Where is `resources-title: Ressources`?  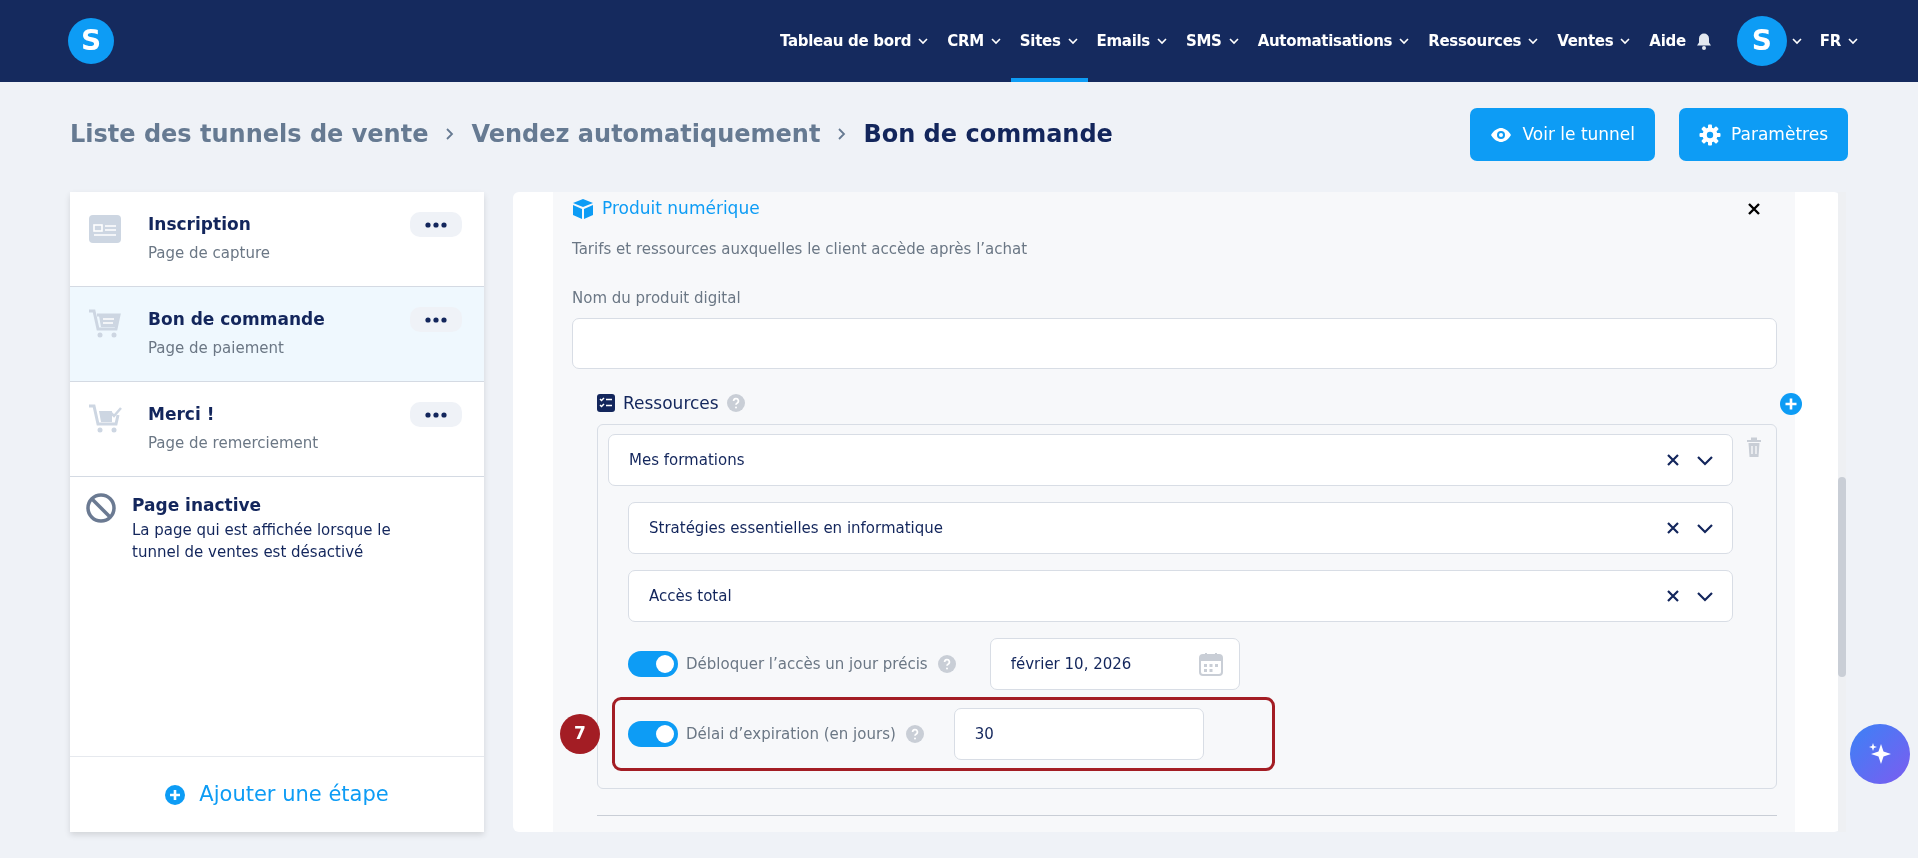 resources-title: Ressources is located at coordinates (671, 403).